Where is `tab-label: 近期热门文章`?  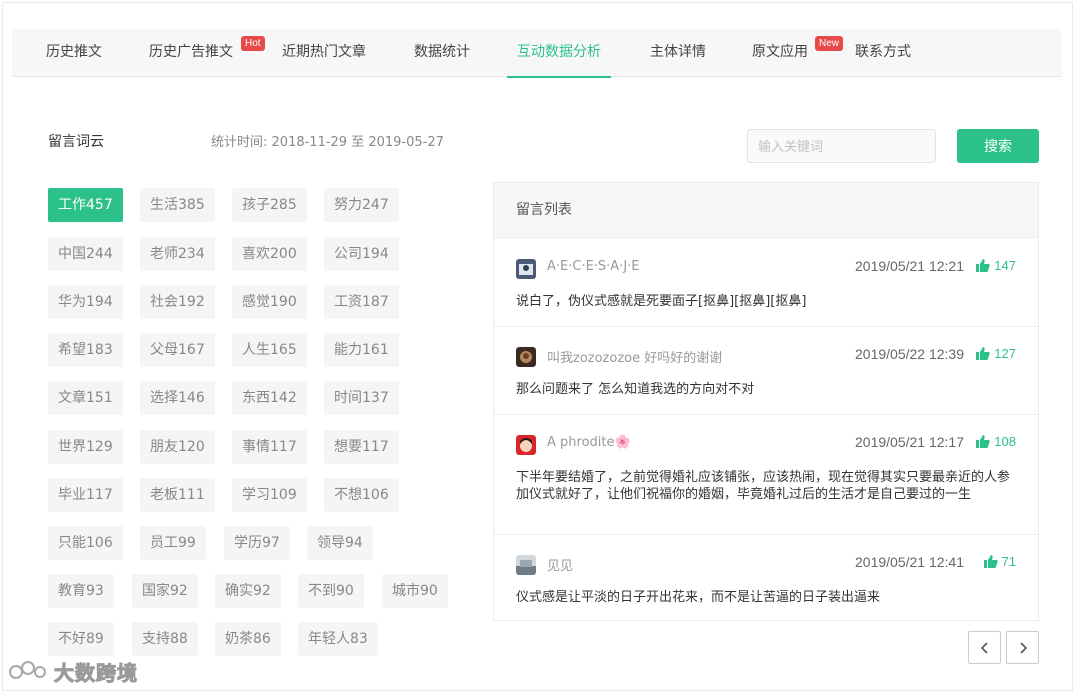
tab-label: 近期热门文章 is located at coordinates (324, 52).